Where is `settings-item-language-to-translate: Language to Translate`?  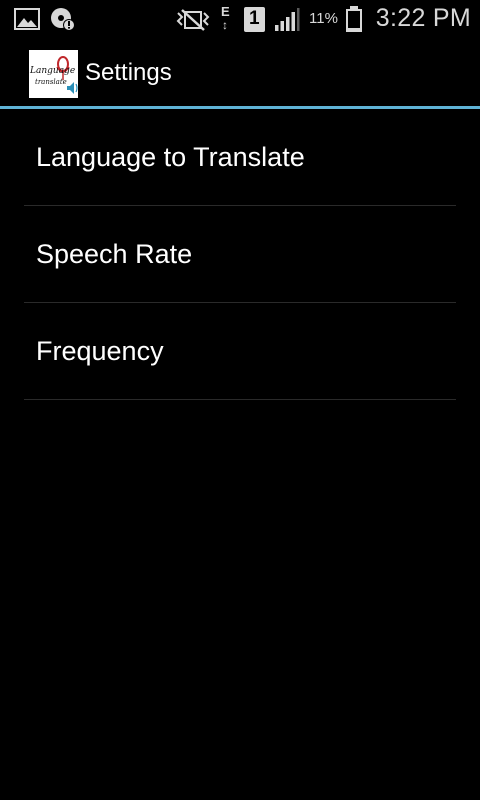 settings-item-language-to-translate: Language to Translate is located at coordinates (240, 157).